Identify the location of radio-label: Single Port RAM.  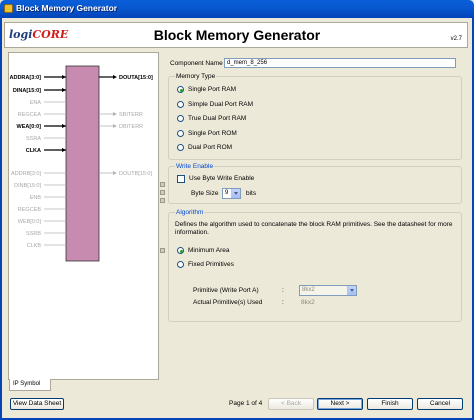
(212, 89).